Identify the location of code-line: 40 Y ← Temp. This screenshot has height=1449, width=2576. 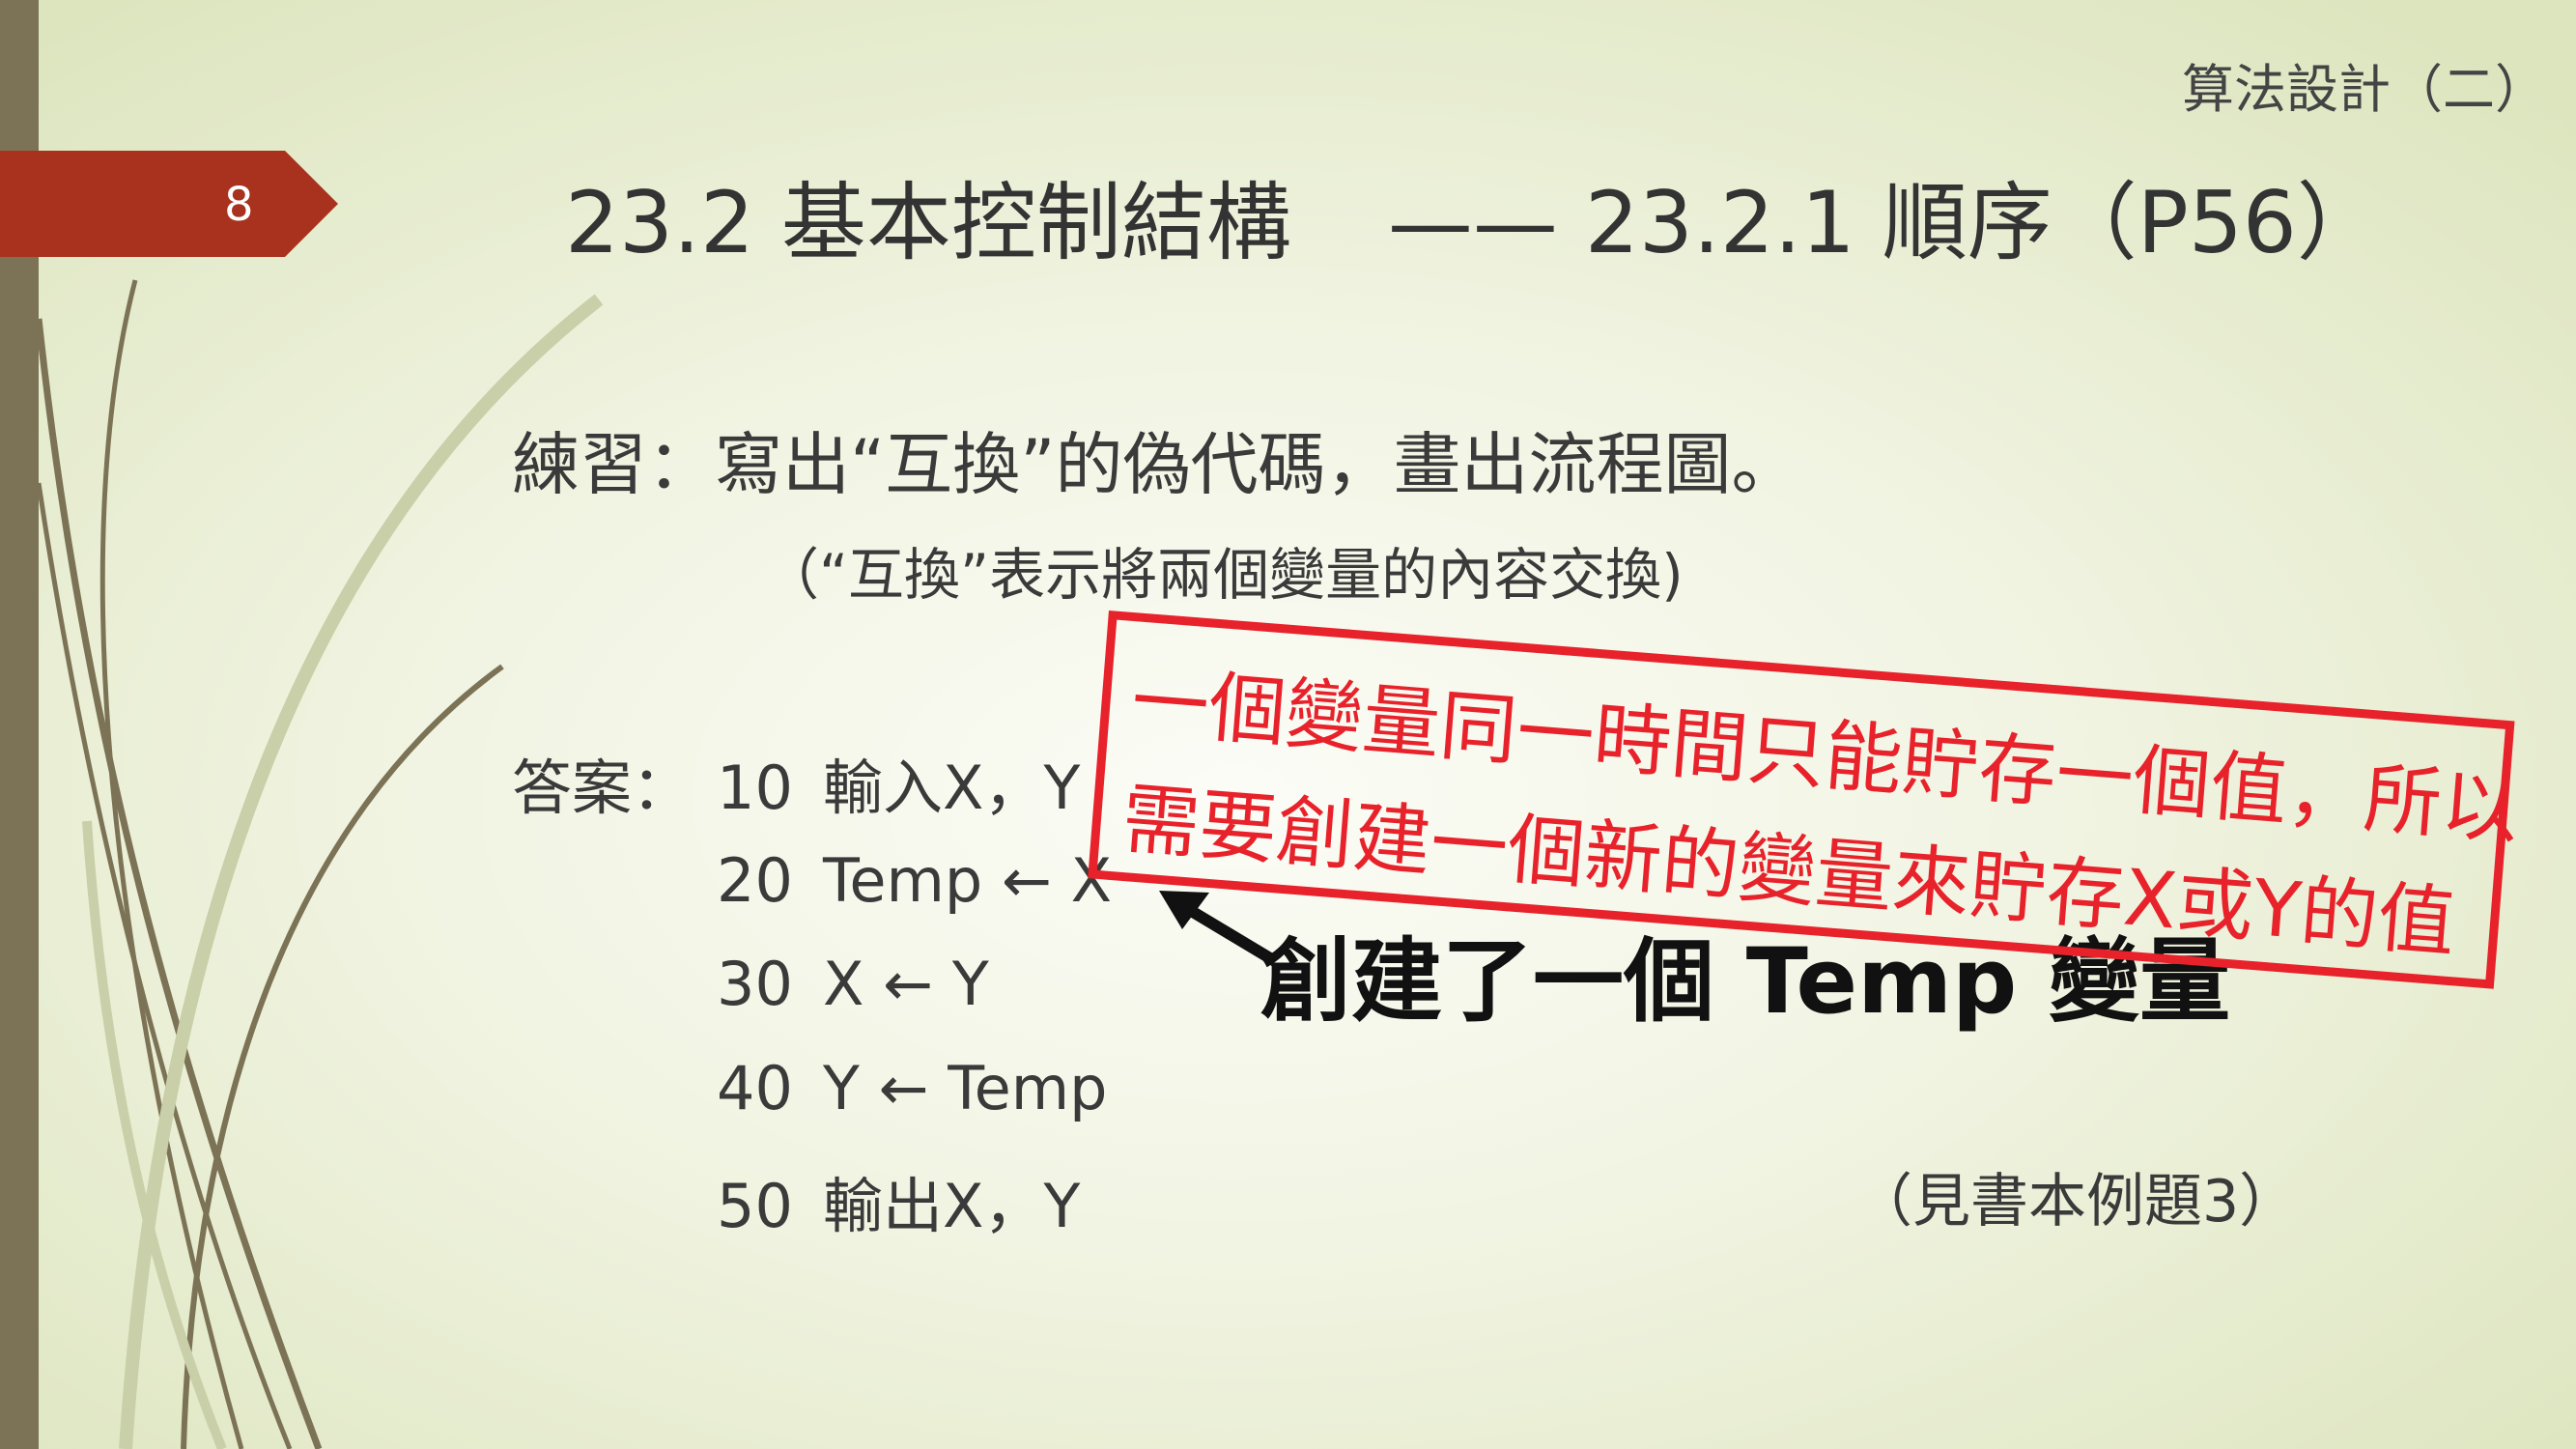
(912, 1088).